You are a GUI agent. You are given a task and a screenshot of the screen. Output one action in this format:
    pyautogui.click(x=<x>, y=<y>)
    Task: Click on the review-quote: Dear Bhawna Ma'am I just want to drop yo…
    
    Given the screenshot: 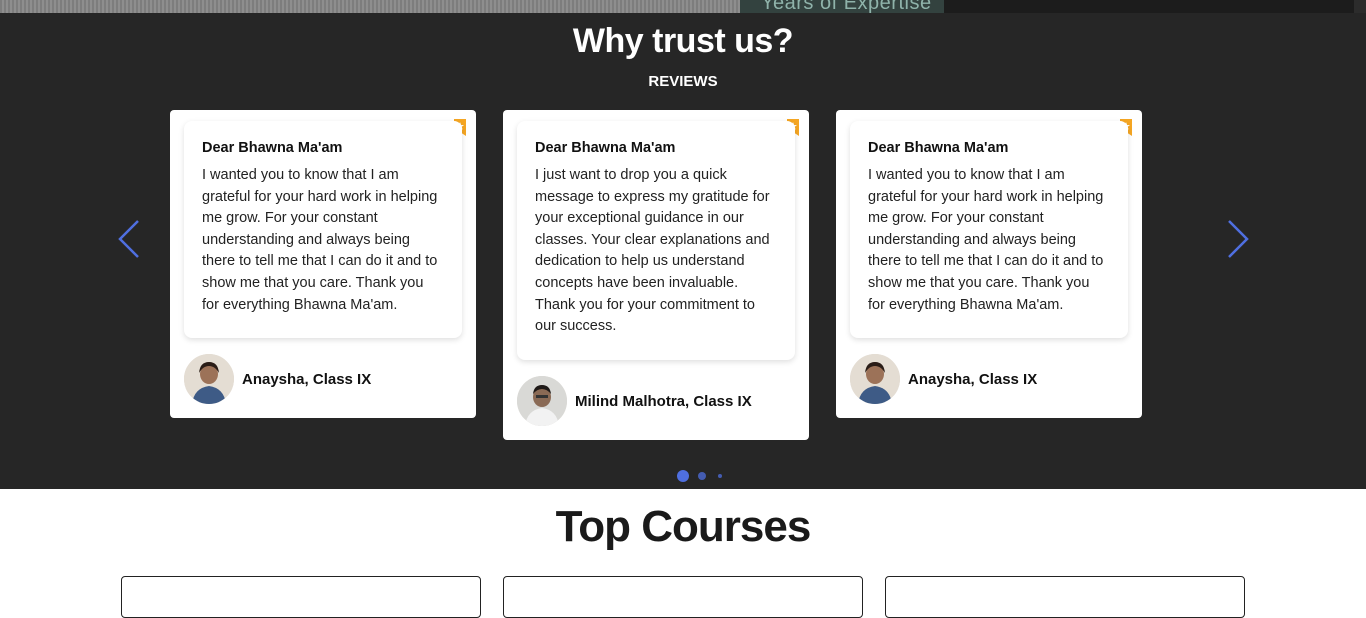 What is the action you would take?
    pyautogui.click(x=656, y=240)
    